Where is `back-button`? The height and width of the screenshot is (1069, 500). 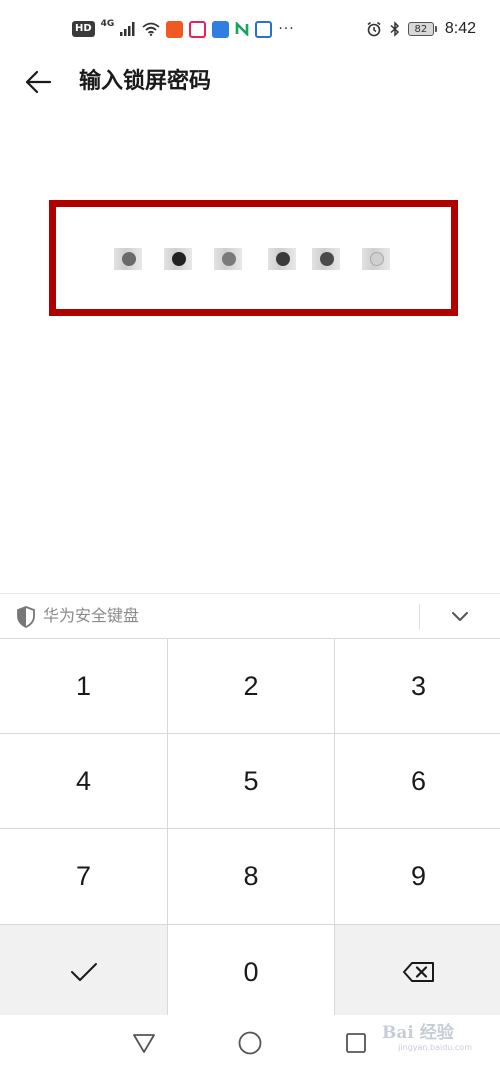 back-button is located at coordinates (38, 82).